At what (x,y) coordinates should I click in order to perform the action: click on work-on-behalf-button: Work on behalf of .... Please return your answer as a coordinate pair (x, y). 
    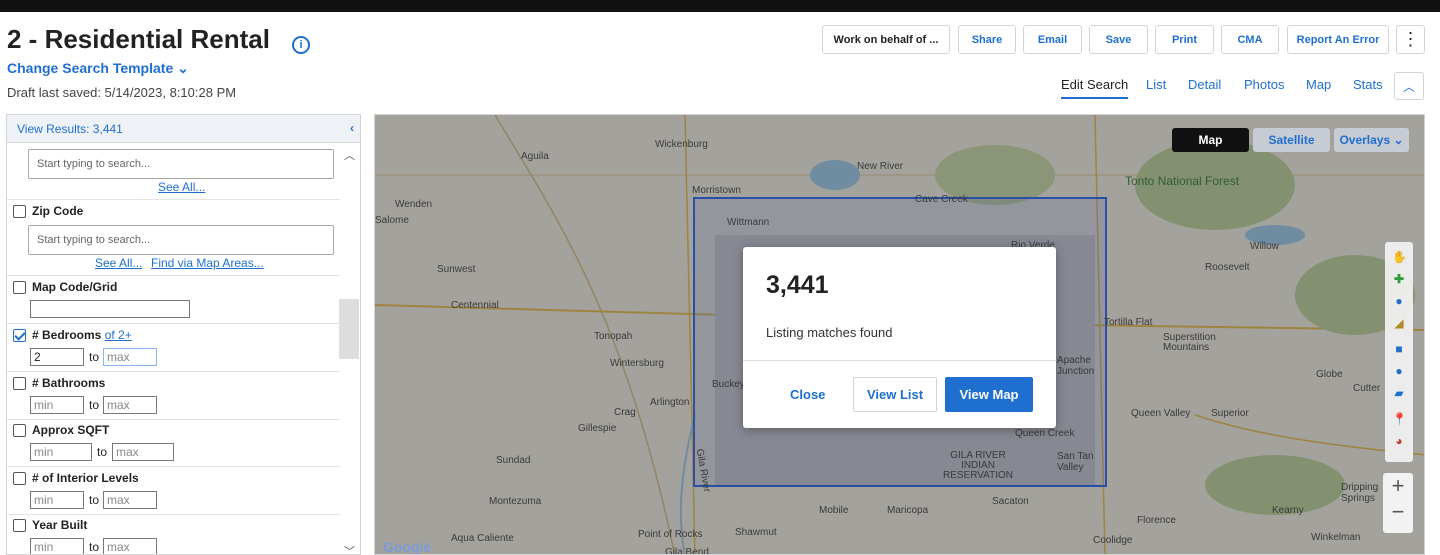
    Looking at the image, I should click on (886, 39).